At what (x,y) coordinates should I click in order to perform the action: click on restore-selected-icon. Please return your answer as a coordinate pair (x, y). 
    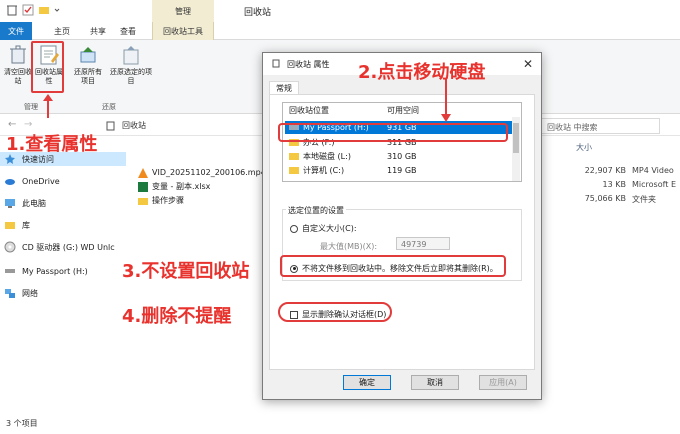
    Looking at the image, I should click on (131, 55).